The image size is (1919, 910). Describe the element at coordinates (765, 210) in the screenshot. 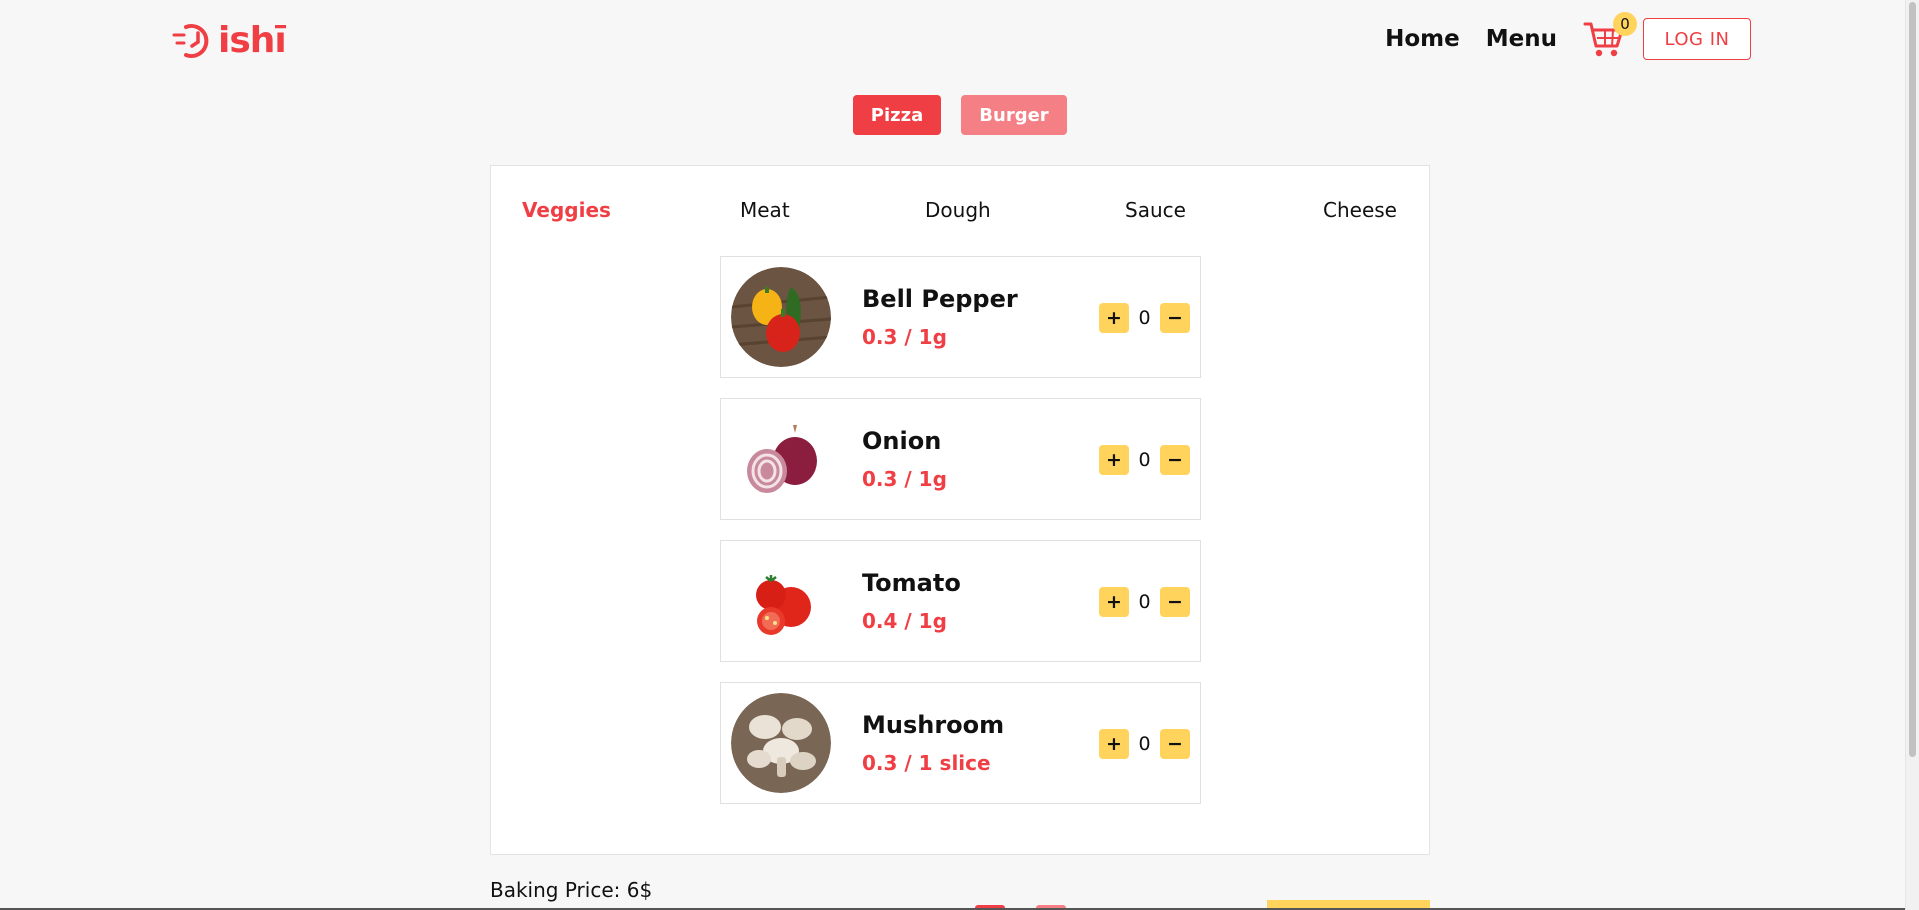

I see `tab-meat: Meat` at that location.